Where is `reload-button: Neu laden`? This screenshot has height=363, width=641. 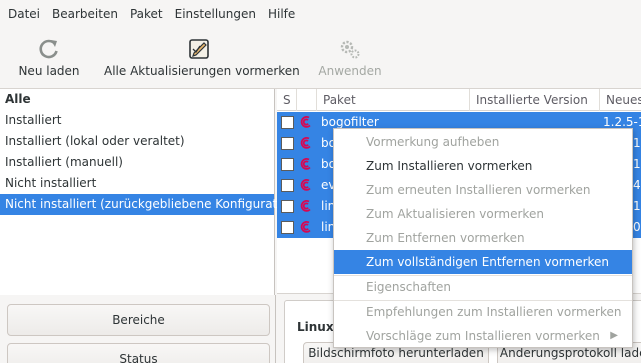
reload-button: Neu laden is located at coordinates (49, 59).